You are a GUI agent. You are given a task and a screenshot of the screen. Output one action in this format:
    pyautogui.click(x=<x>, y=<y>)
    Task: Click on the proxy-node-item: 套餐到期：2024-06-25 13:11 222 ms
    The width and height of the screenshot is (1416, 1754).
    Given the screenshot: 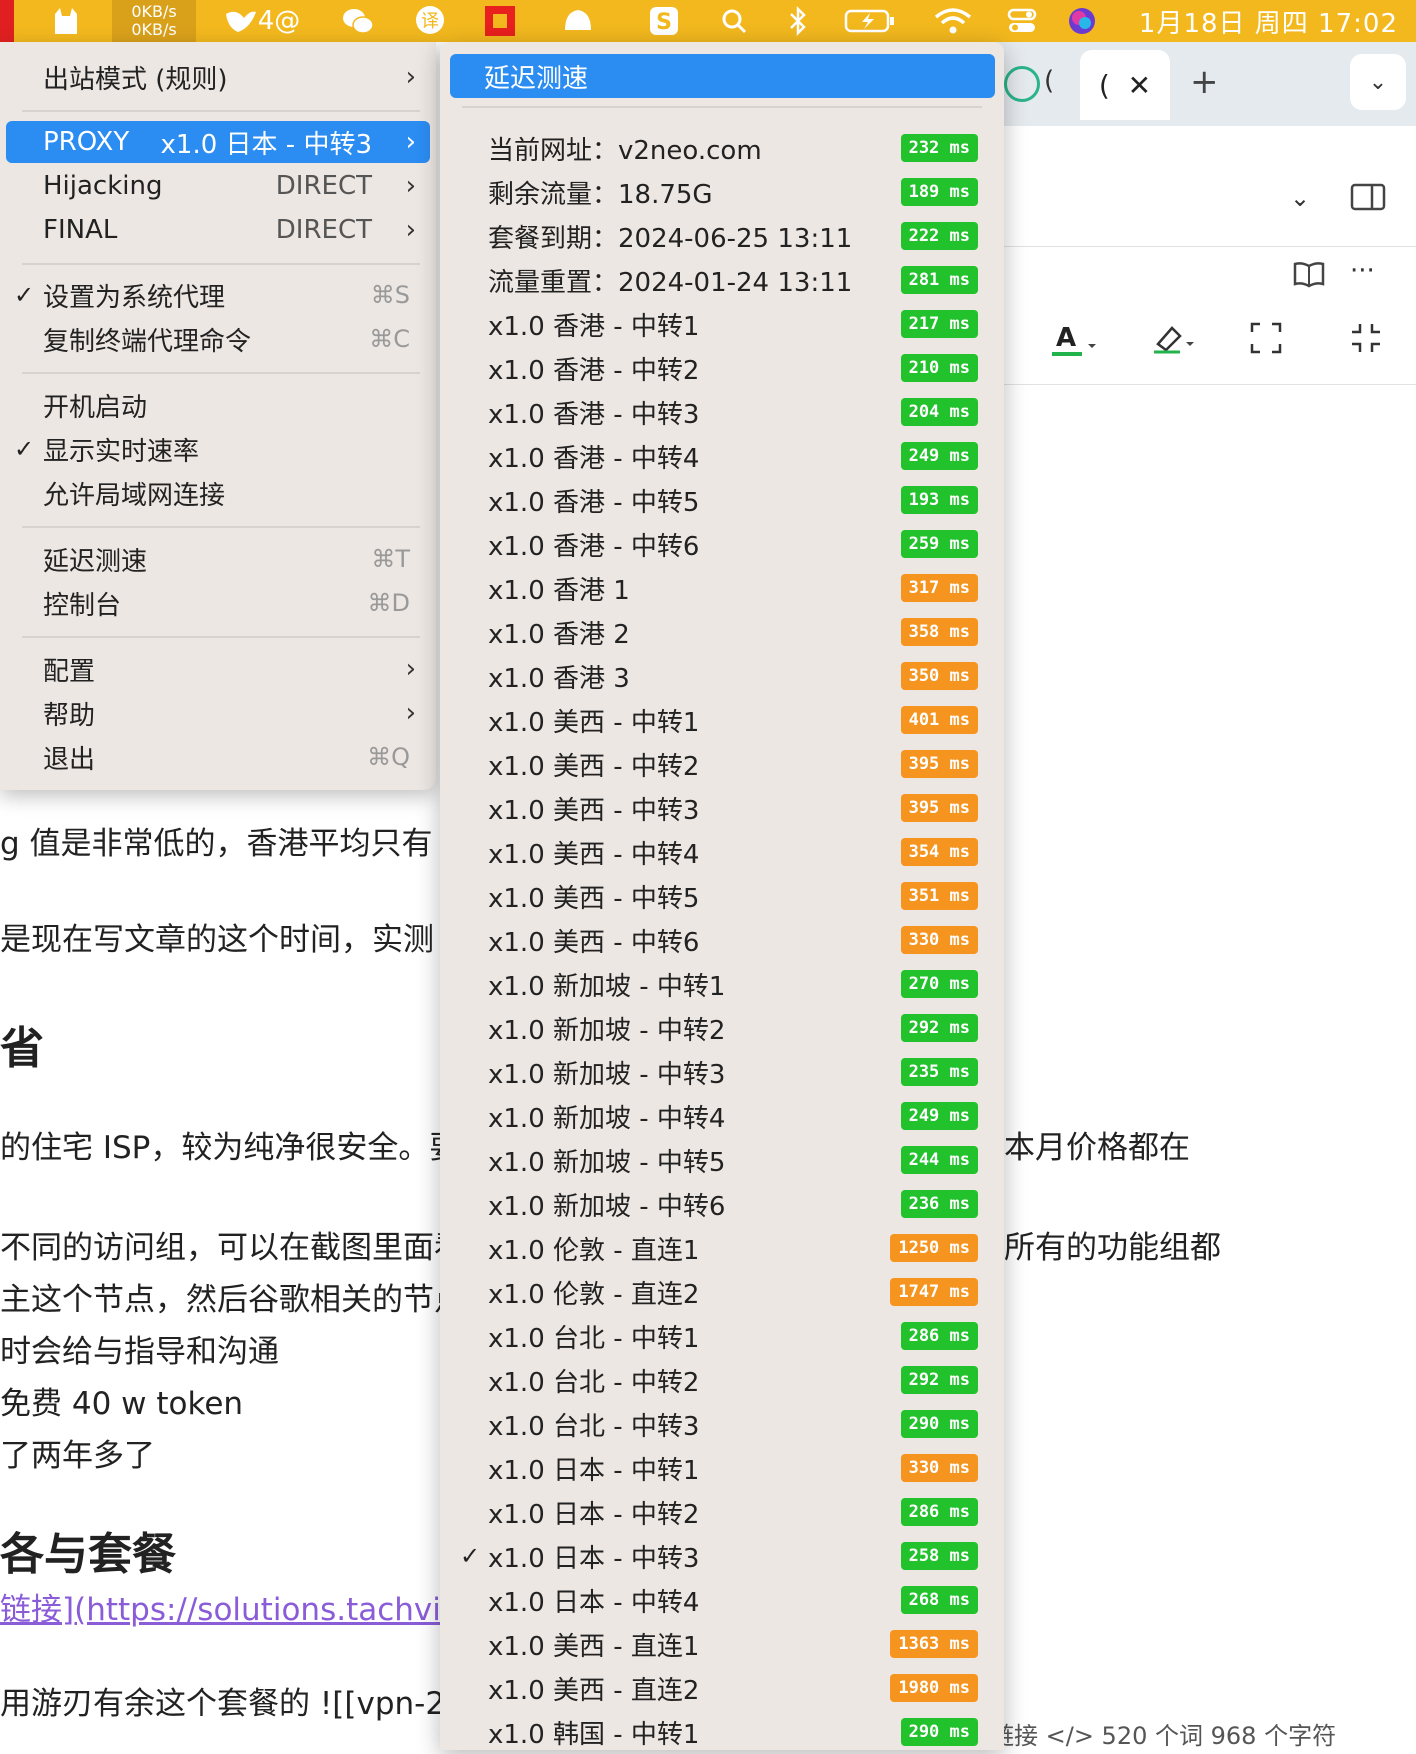 What is the action you would take?
    pyautogui.click(x=722, y=236)
    